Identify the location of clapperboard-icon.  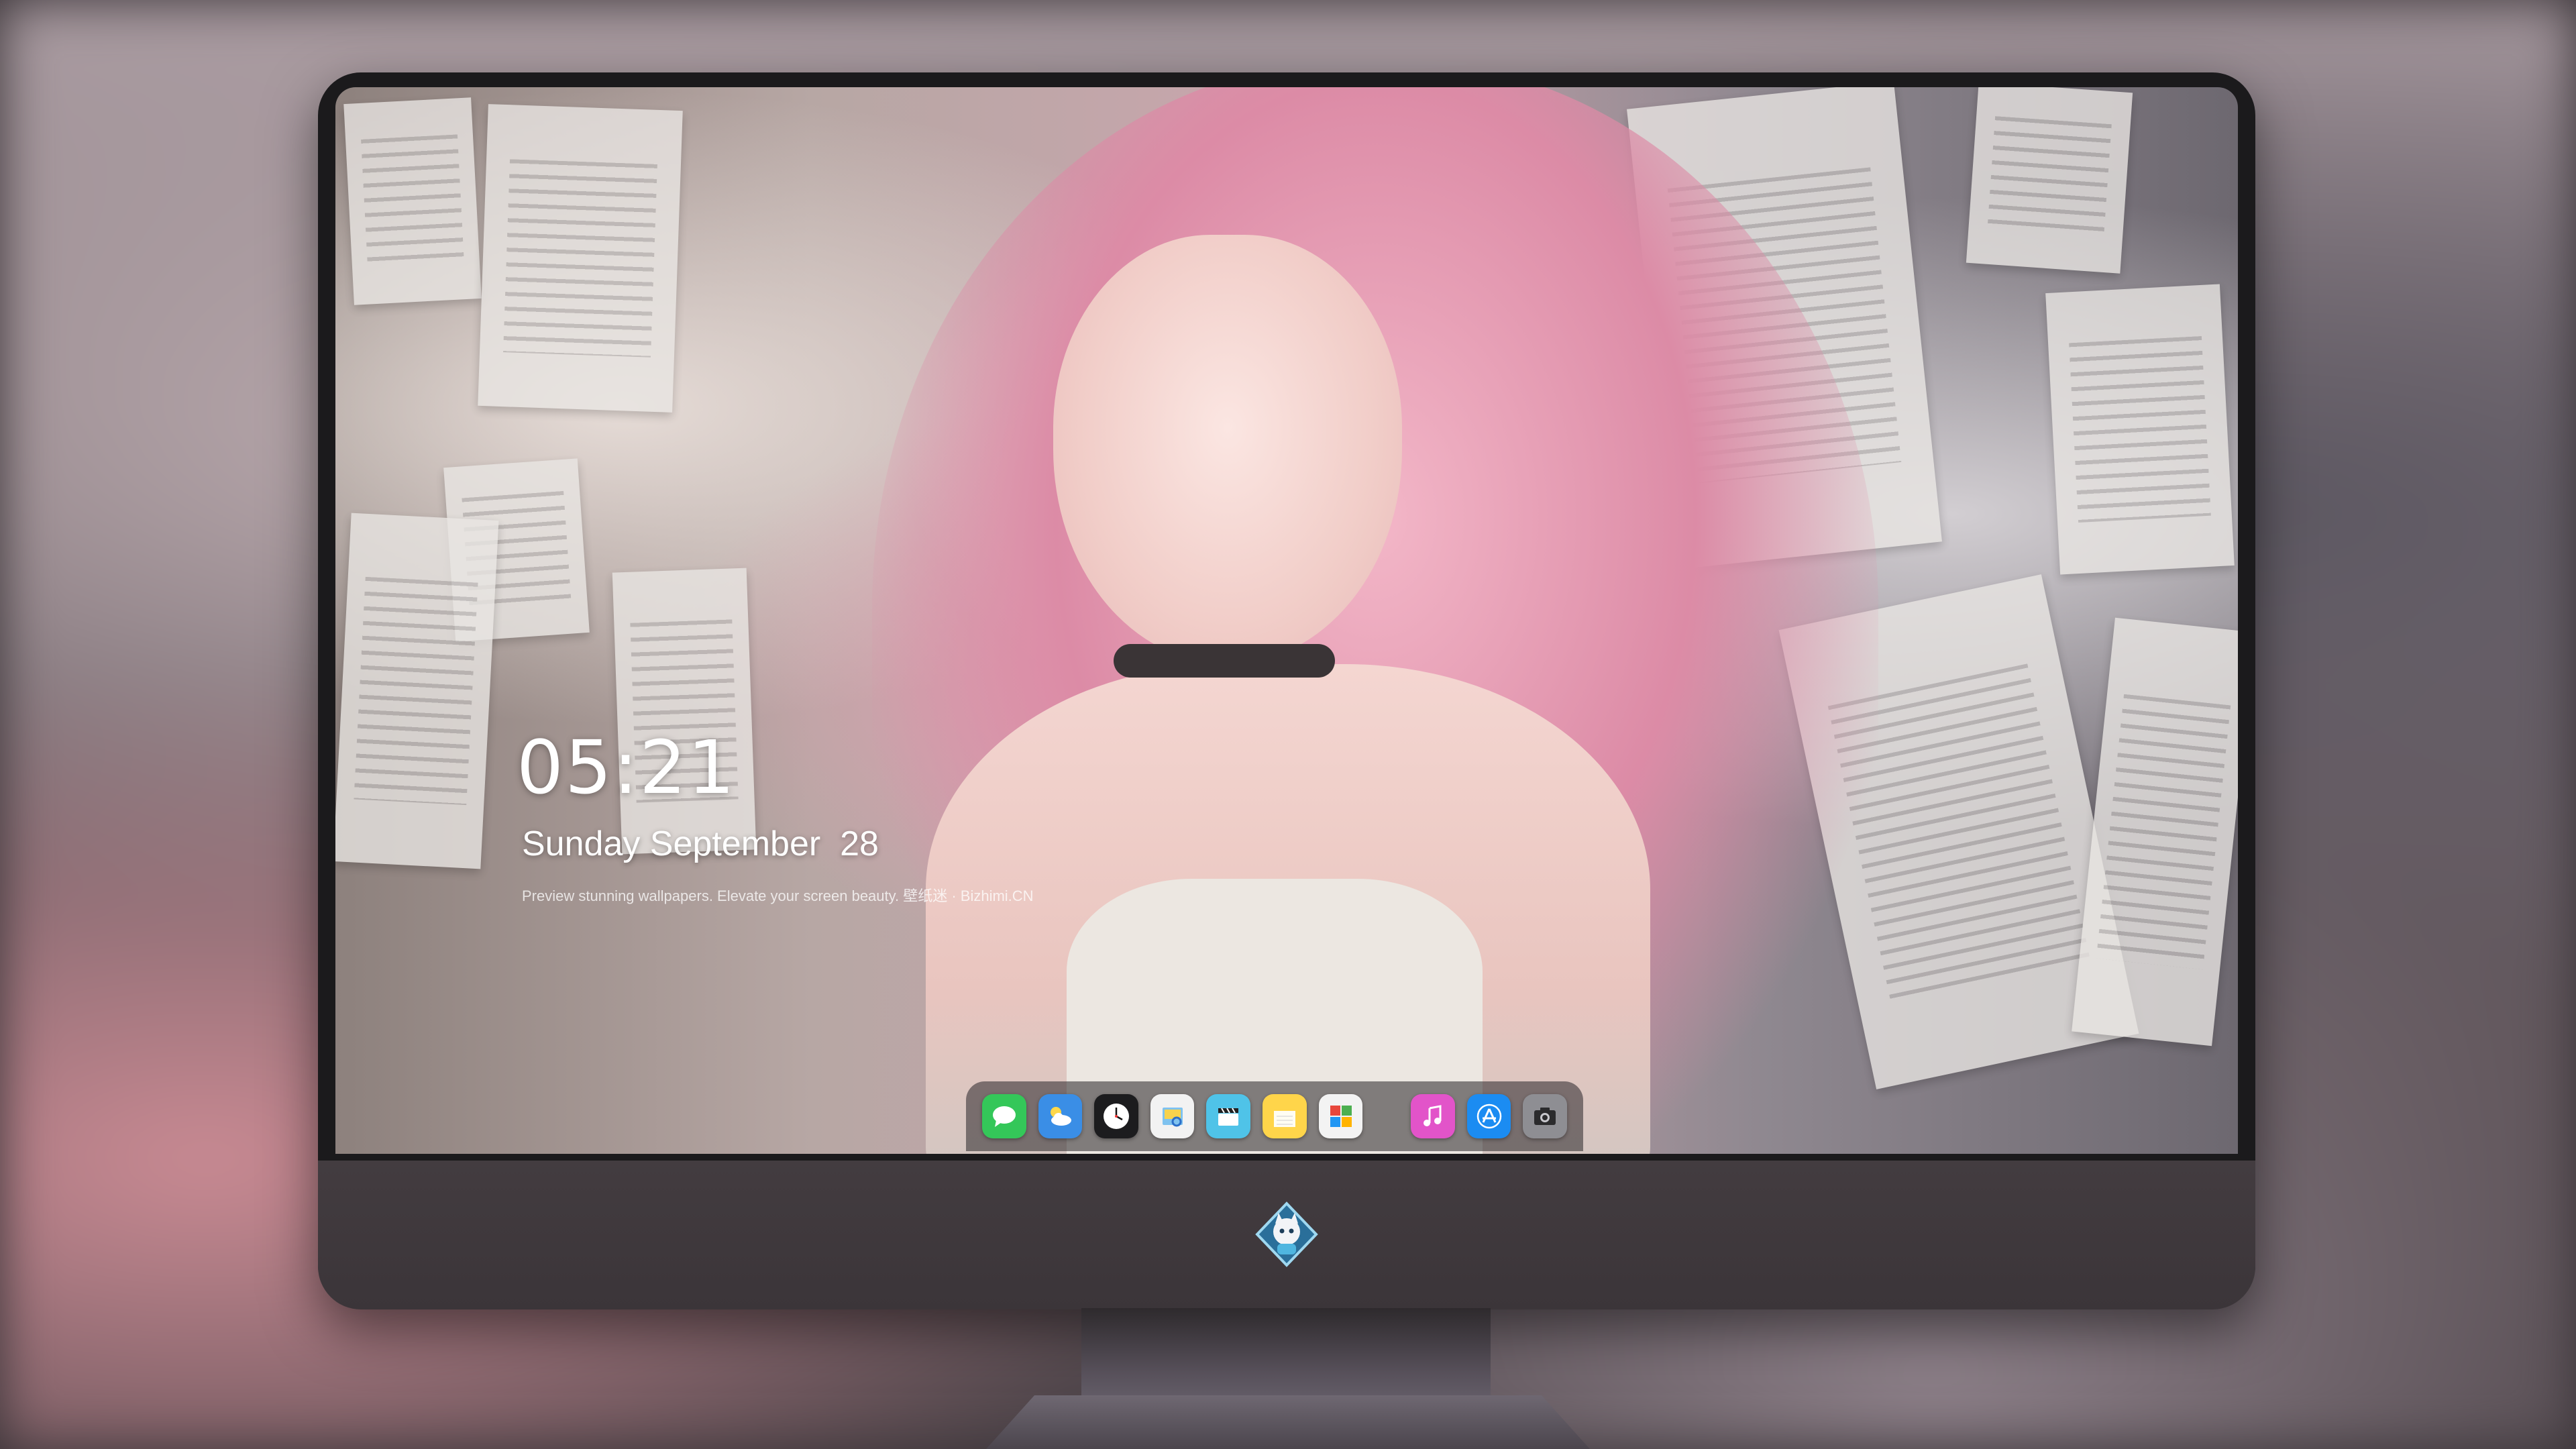
(1228, 1117).